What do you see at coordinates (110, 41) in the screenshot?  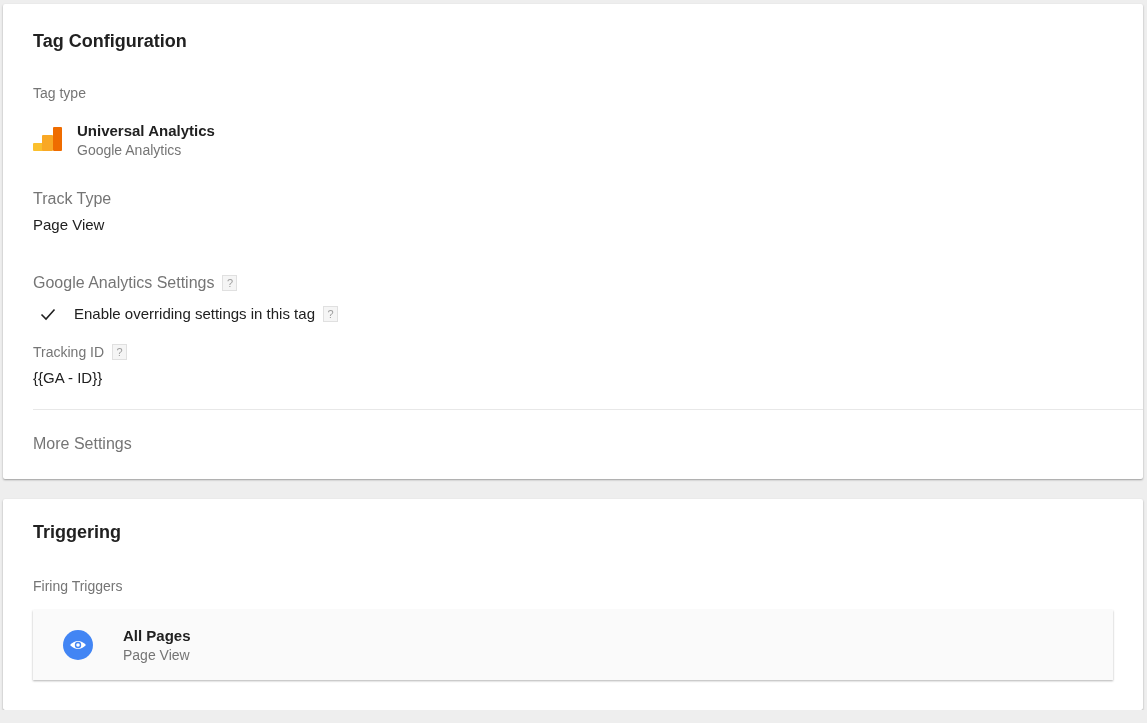 I see `card-title: Tag Configuration` at bounding box center [110, 41].